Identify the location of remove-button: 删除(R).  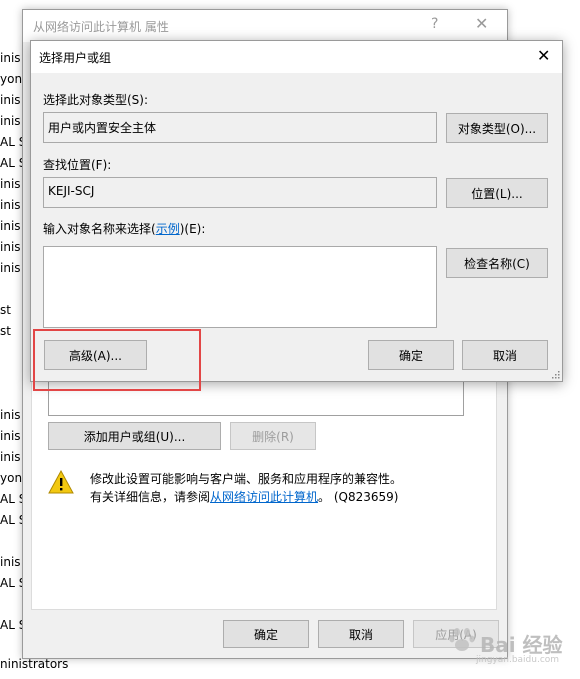
(273, 436).